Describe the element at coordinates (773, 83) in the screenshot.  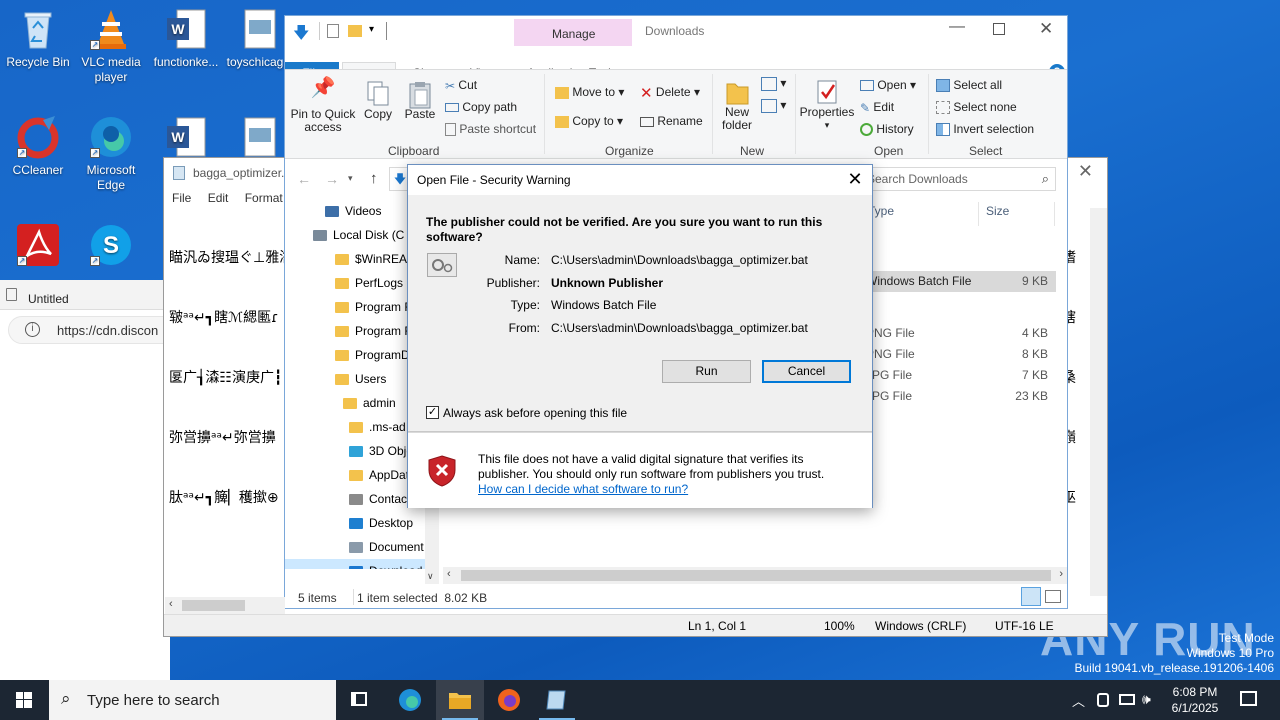
I see `new-item-button: ▾` at that location.